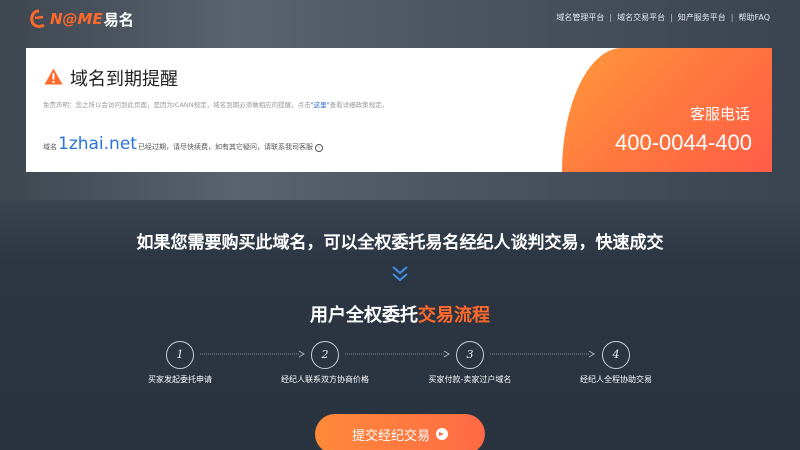 This screenshot has width=800, height=450. What do you see at coordinates (318, 148) in the screenshot?
I see `customer-service-icon: ›` at bounding box center [318, 148].